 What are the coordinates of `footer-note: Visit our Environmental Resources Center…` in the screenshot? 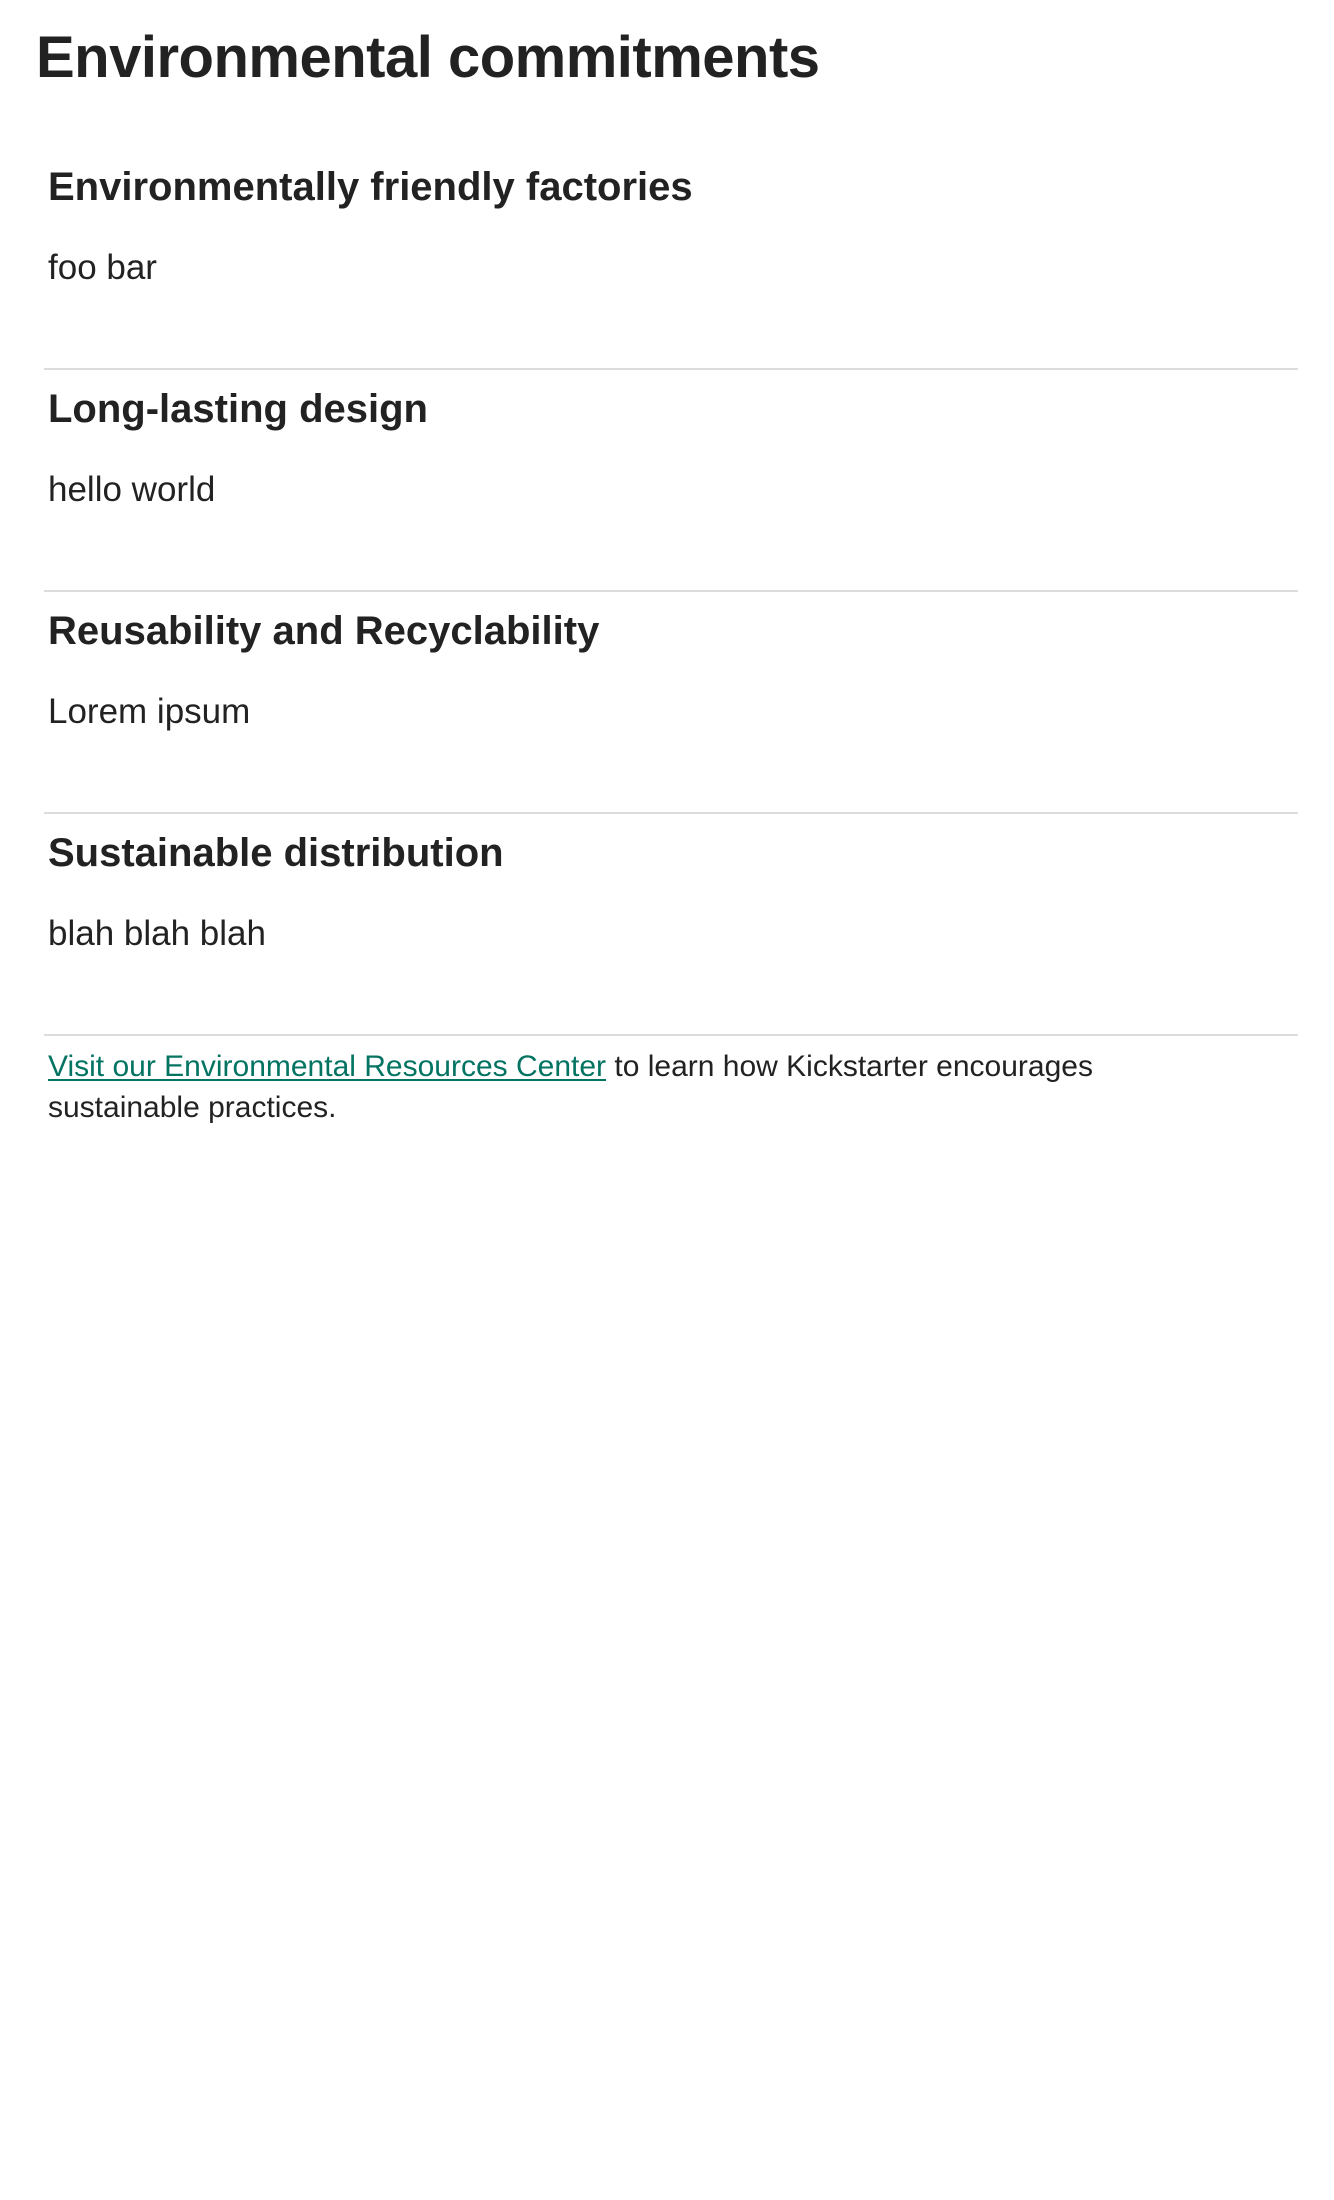 It's located at (638, 1087).